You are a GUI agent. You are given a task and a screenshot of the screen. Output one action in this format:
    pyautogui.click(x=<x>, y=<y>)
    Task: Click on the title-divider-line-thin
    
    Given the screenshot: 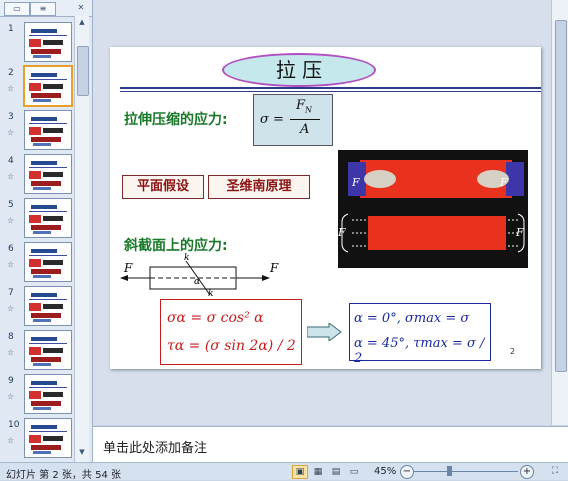 What is the action you would take?
    pyautogui.click(x=330, y=91)
    